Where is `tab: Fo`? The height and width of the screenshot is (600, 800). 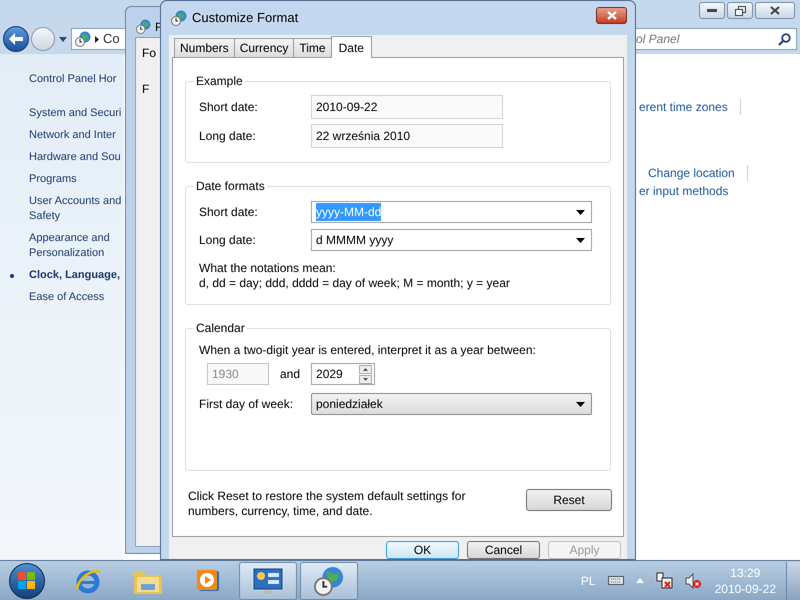 tab: Fo is located at coordinates (149, 53).